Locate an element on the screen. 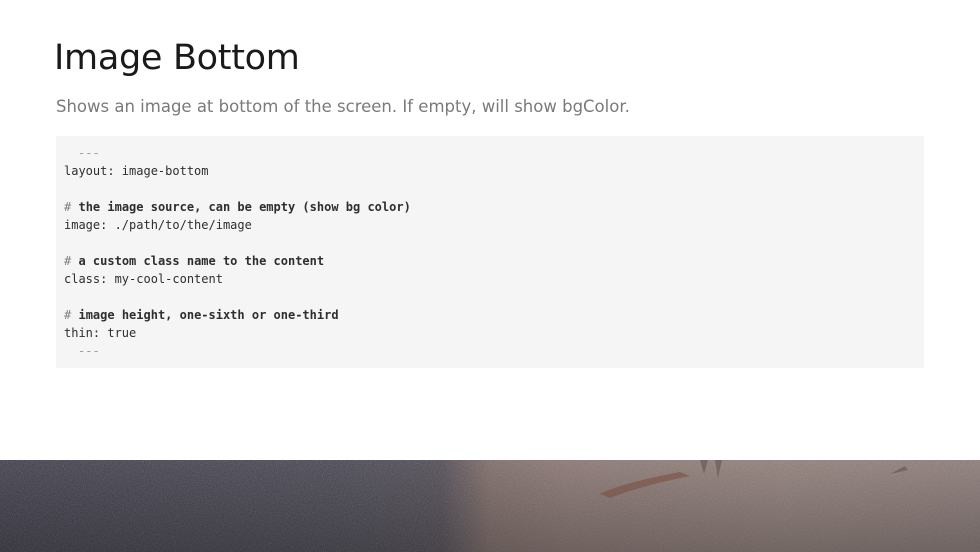 This screenshot has width=980, height=552. comment-text: image height, one-sixth or one-third is located at coordinates (208, 315).